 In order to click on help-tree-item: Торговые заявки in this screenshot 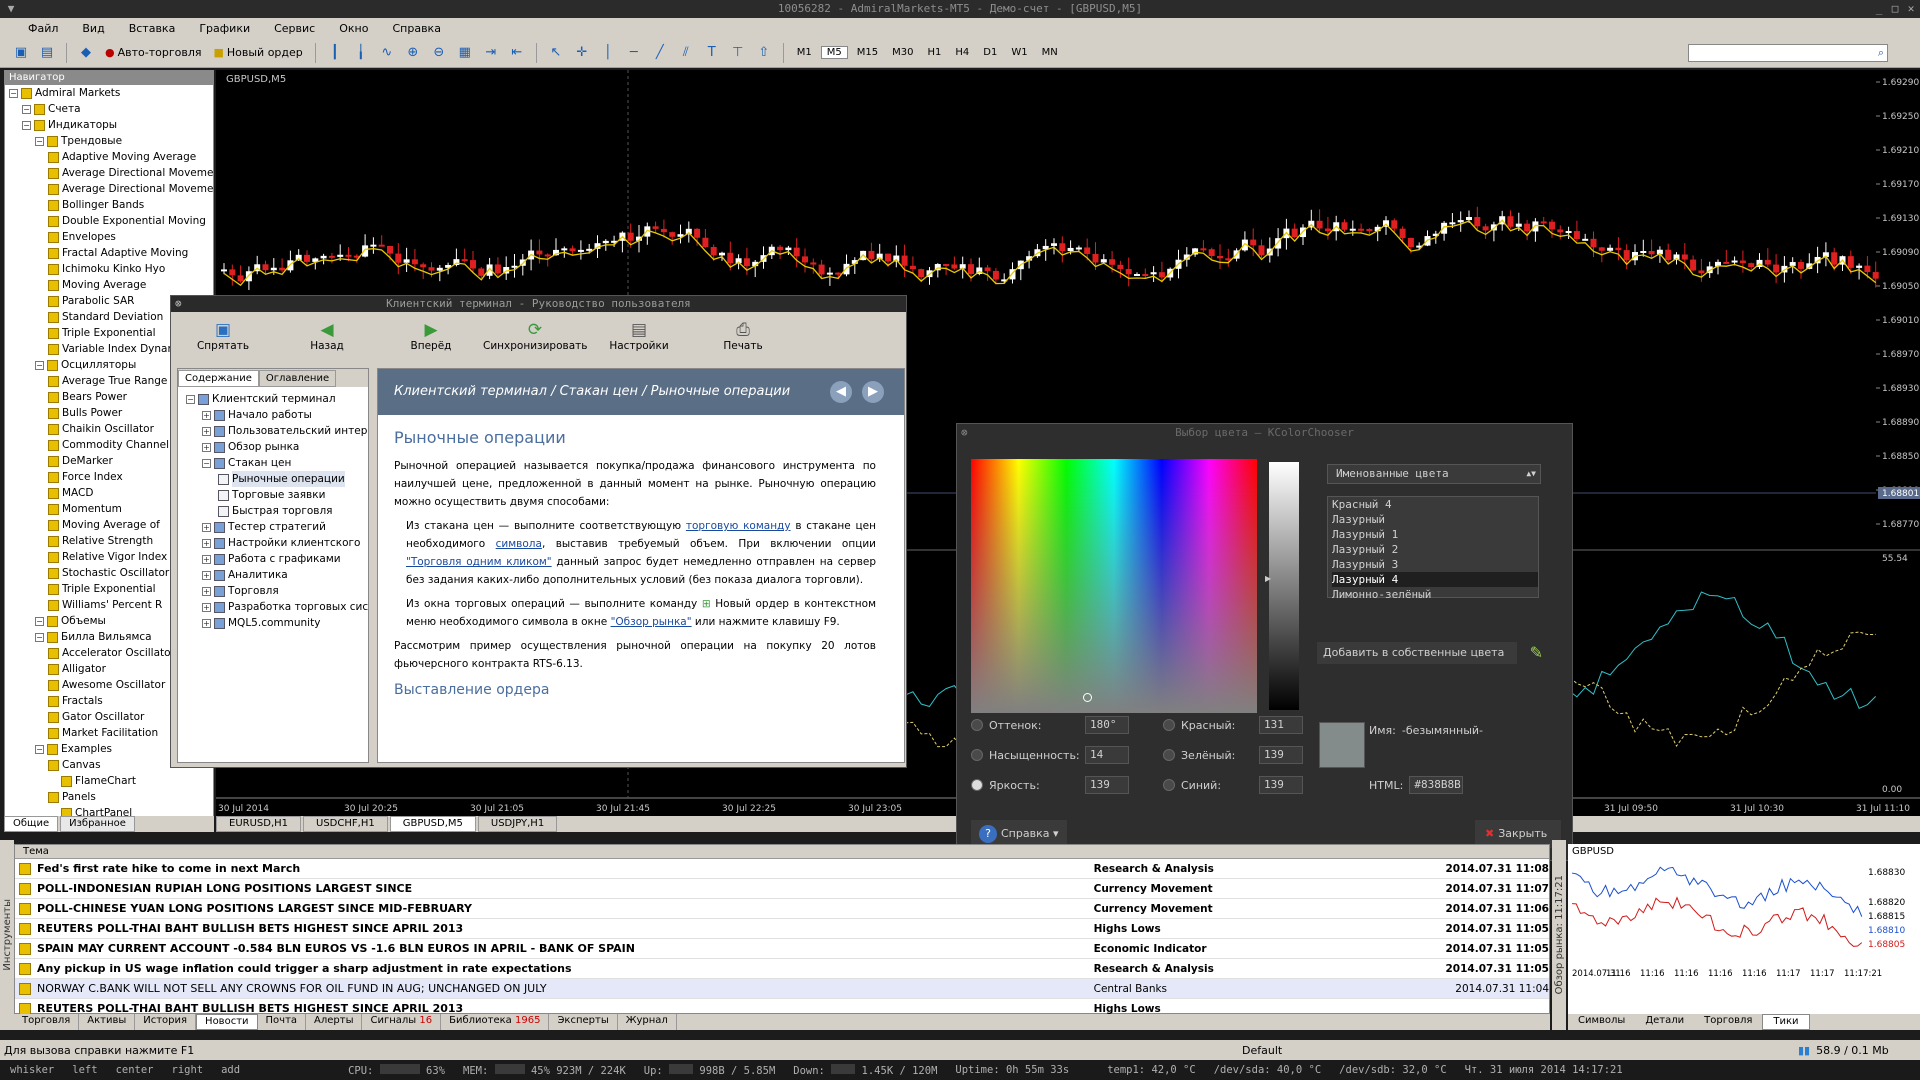, I will do `click(277, 495)`.